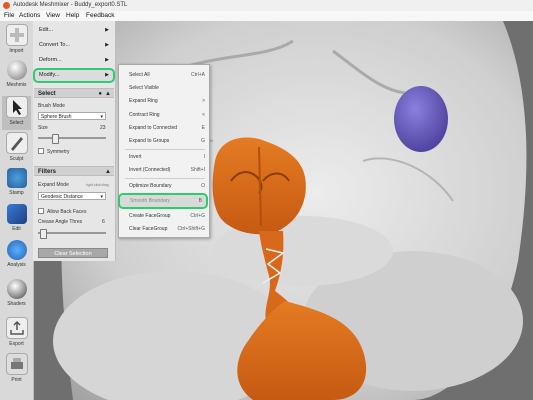 The image size is (533, 400). Describe the element at coordinates (103, 128) in the screenshot. I see `size-value: 23` at that location.